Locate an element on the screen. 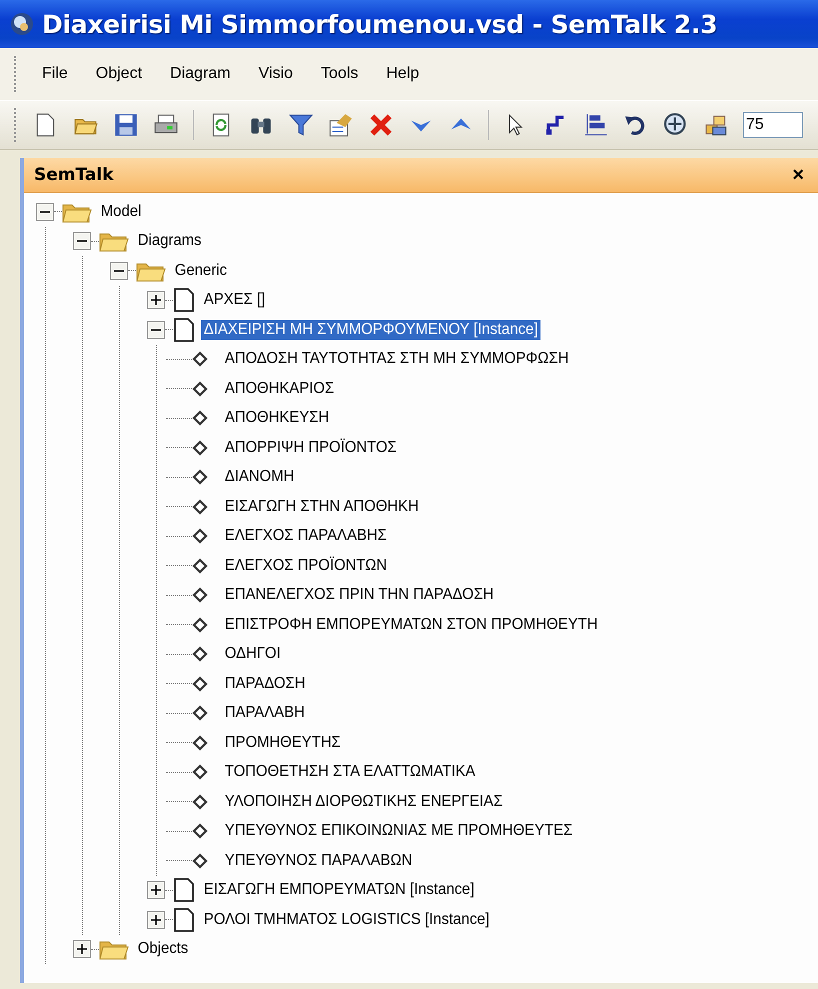 Image resolution: width=818 pixels, height=989 pixels. properties-icon is located at coordinates (341, 125).